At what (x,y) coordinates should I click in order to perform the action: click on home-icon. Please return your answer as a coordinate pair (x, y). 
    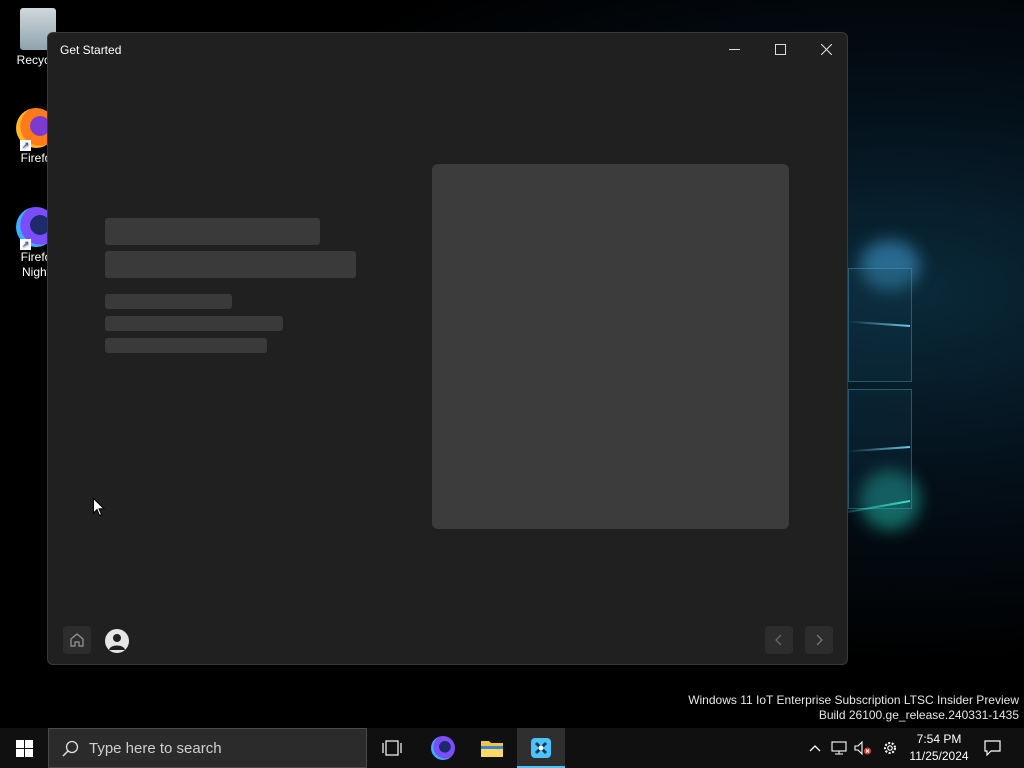
    Looking at the image, I should click on (77, 640).